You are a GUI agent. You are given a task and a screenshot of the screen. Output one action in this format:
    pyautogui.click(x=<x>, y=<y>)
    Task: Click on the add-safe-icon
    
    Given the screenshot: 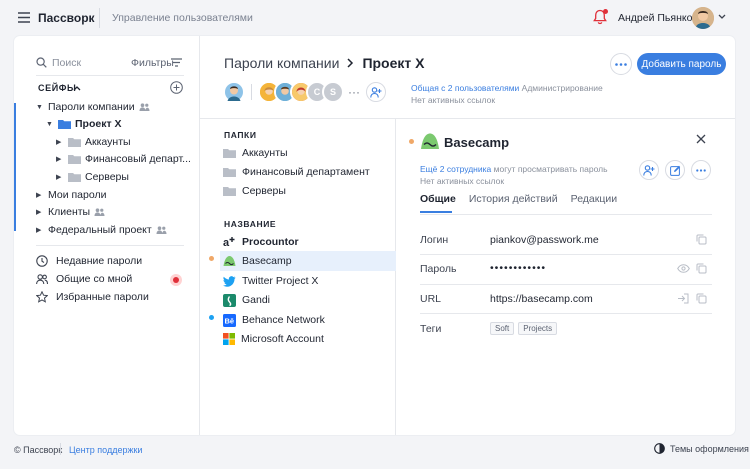 What is the action you would take?
    pyautogui.click(x=176, y=87)
    